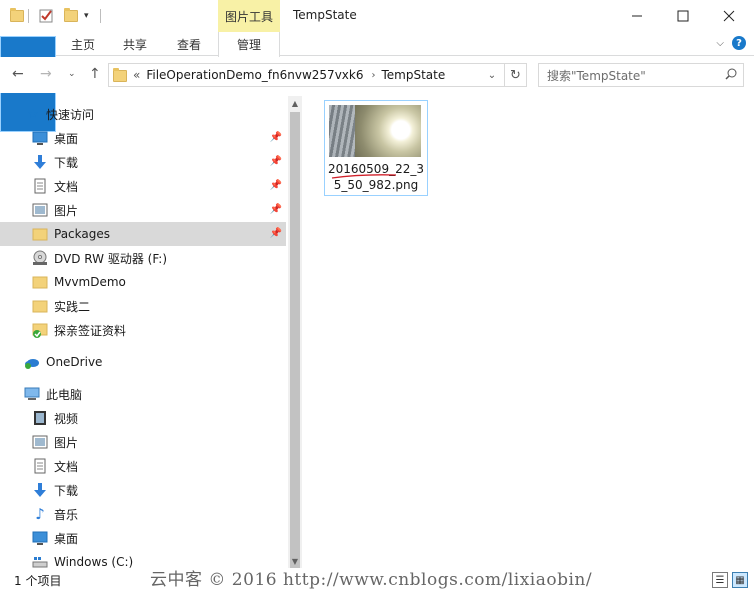 The width and height of the screenshot is (754, 593). What do you see at coordinates (143, 210) in the screenshot?
I see `nav-item-pictures: 图片 📌` at bounding box center [143, 210].